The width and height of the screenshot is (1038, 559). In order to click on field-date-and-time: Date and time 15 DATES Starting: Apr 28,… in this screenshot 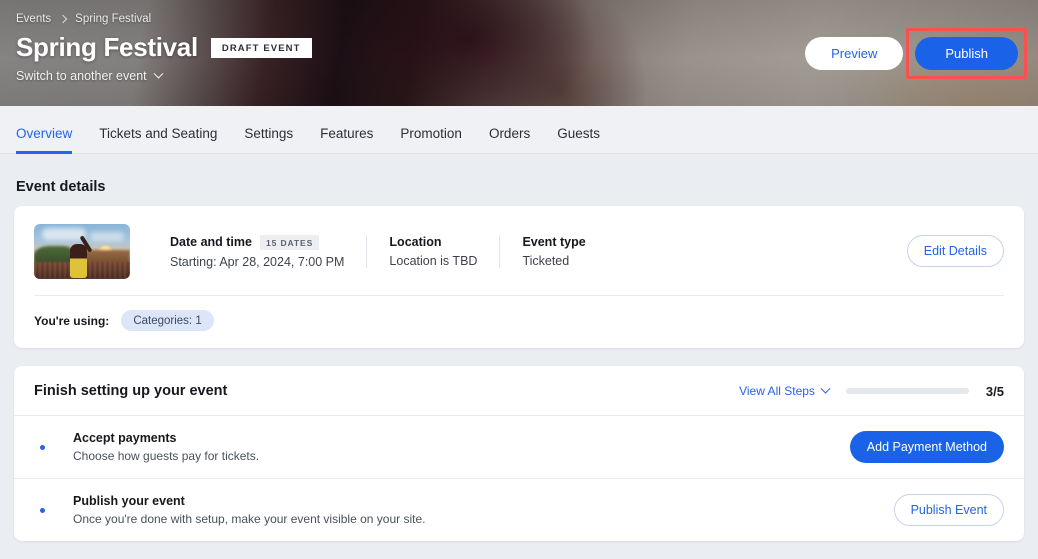, I will do `click(268, 251)`.